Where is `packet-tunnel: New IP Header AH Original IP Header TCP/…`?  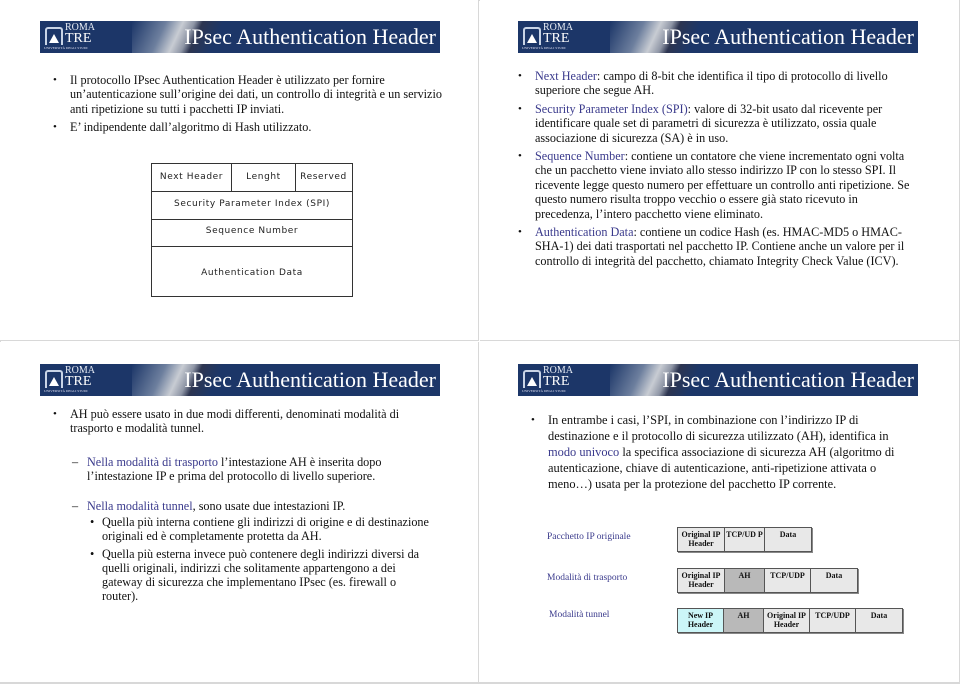 packet-tunnel: New IP Header AH Original IP Header TCP/… is located at coordinates (790, 620).